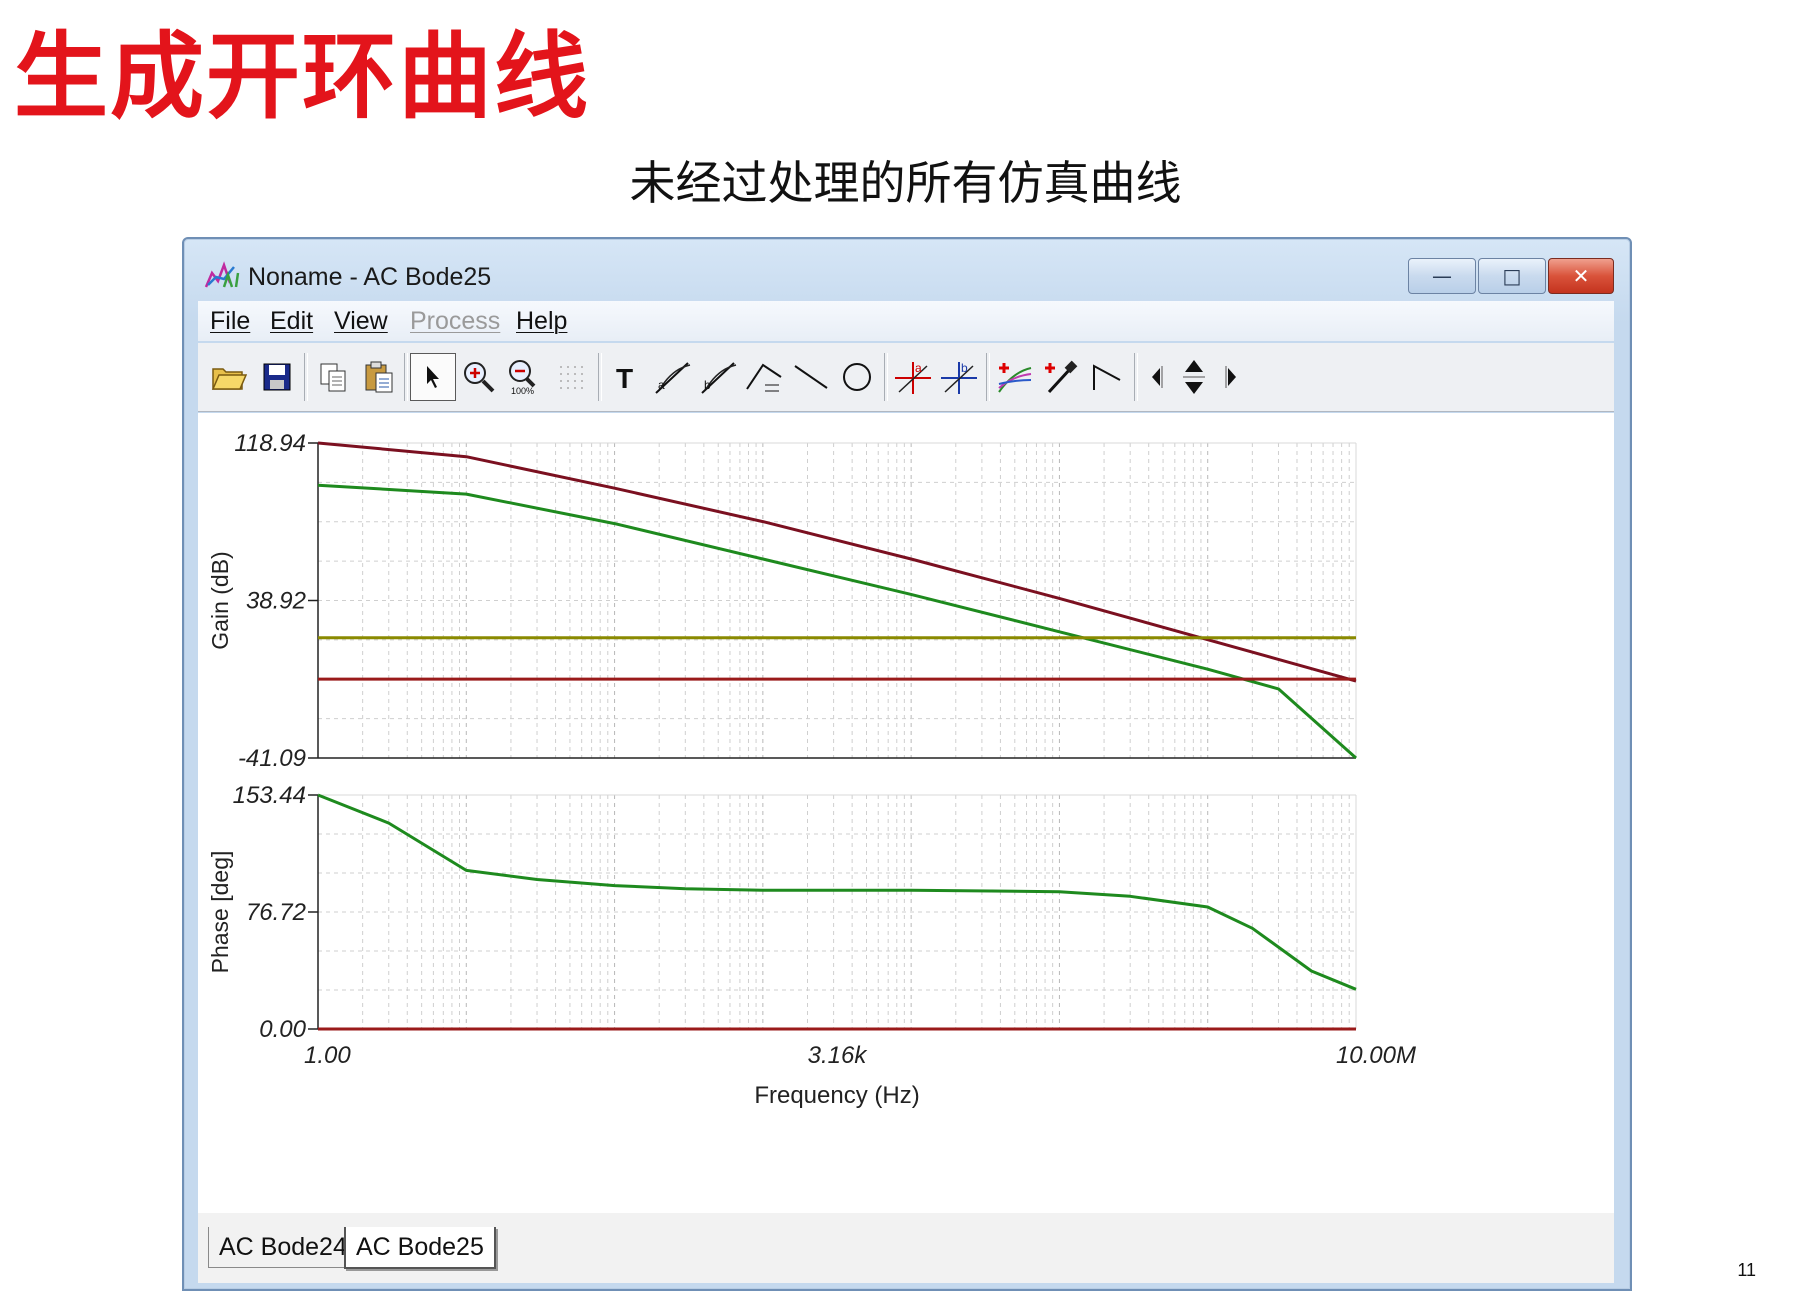  I want to click on close-button: ✕, so click(1581, 276).